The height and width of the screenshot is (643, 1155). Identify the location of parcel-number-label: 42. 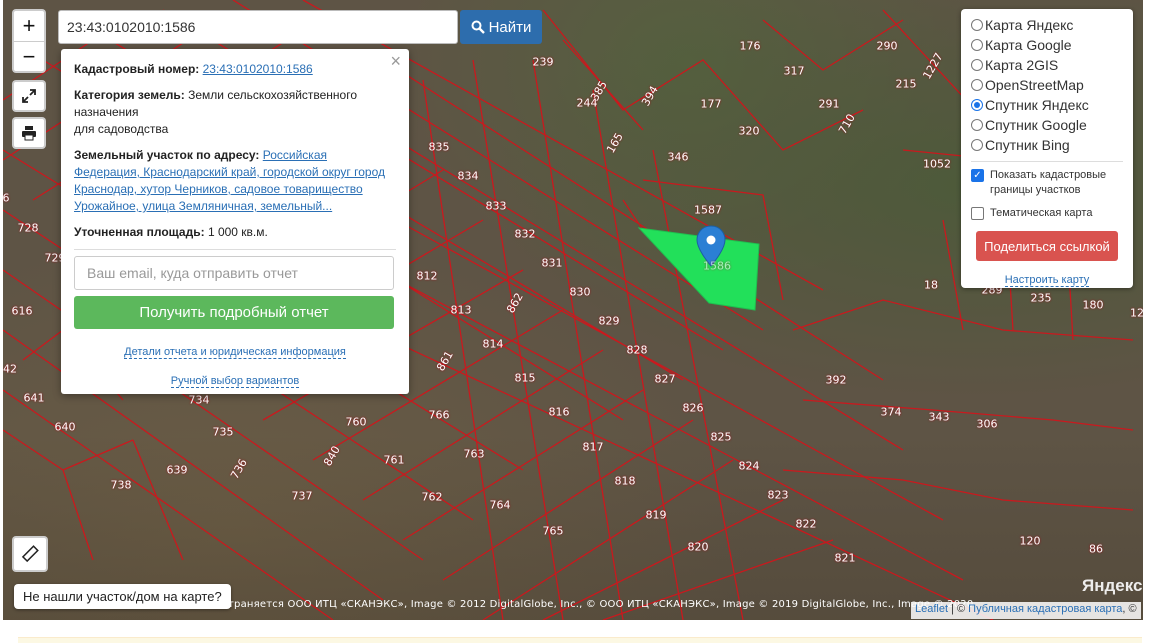
(10, 369).